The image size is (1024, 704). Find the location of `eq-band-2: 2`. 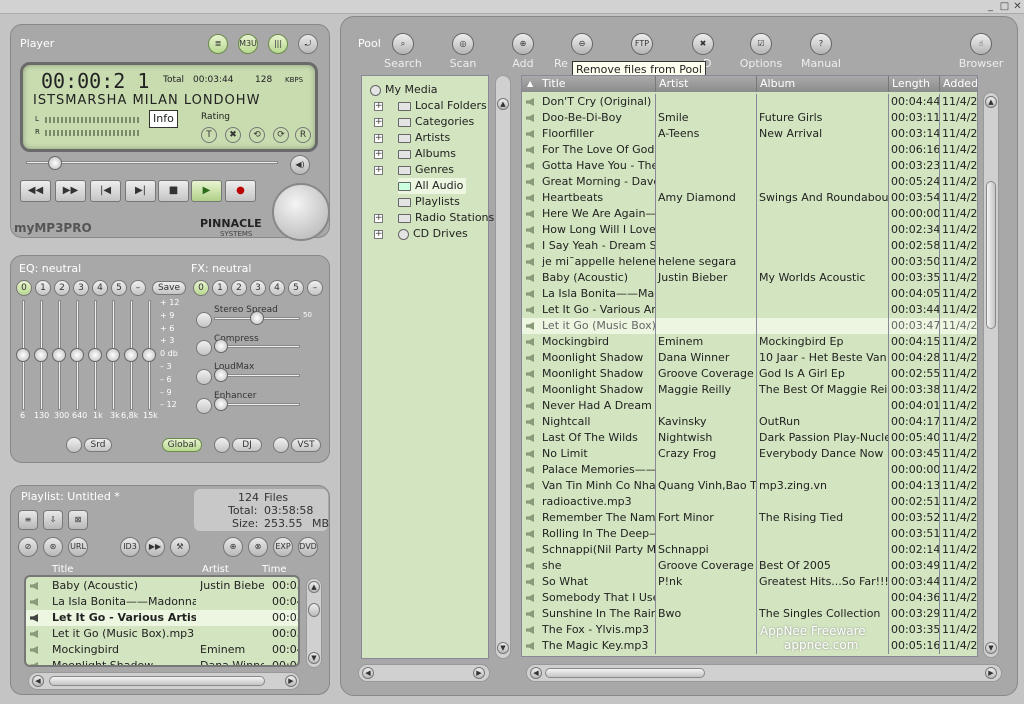

eq-band-2: 2 is located at coordinates (62, 288).